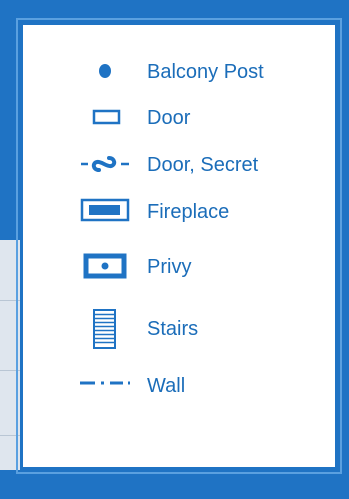 This screenshot has height=499, width=349. I want to click on legend-item-door: Door, so click(179, 118).